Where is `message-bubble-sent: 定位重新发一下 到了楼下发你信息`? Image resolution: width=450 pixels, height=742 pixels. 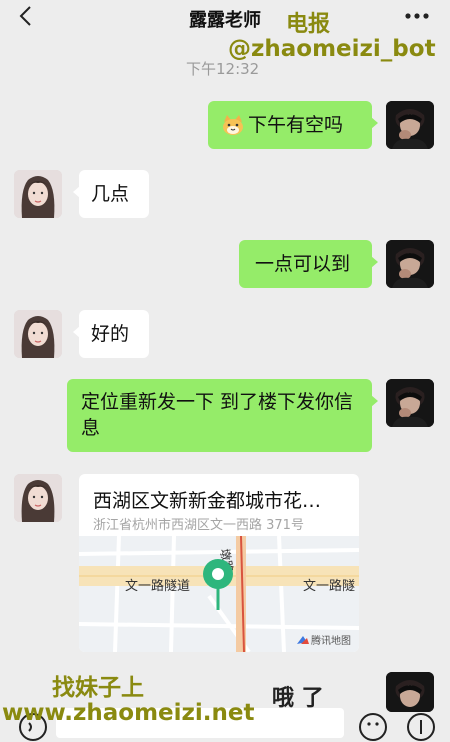
message-bubble-sent: 定位重新发一下 到了楼下发你信息 is located at coordinates (222, 415).